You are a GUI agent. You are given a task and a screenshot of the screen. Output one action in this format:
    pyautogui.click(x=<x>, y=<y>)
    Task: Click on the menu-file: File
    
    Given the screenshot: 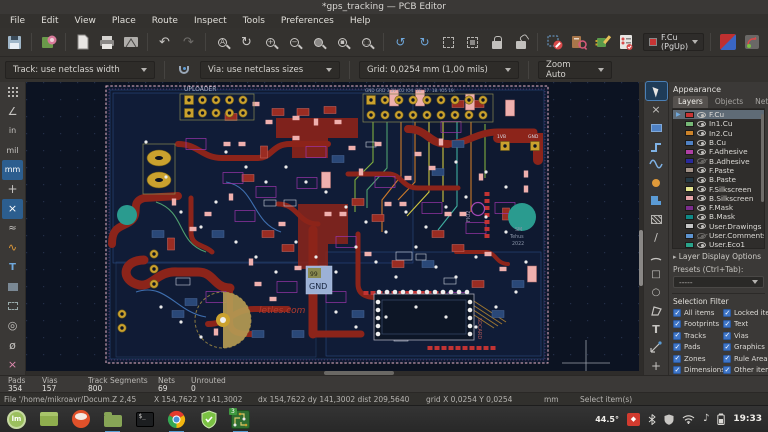 What is the action you would take?
    pyautogui.click(x=17, y=21)
    